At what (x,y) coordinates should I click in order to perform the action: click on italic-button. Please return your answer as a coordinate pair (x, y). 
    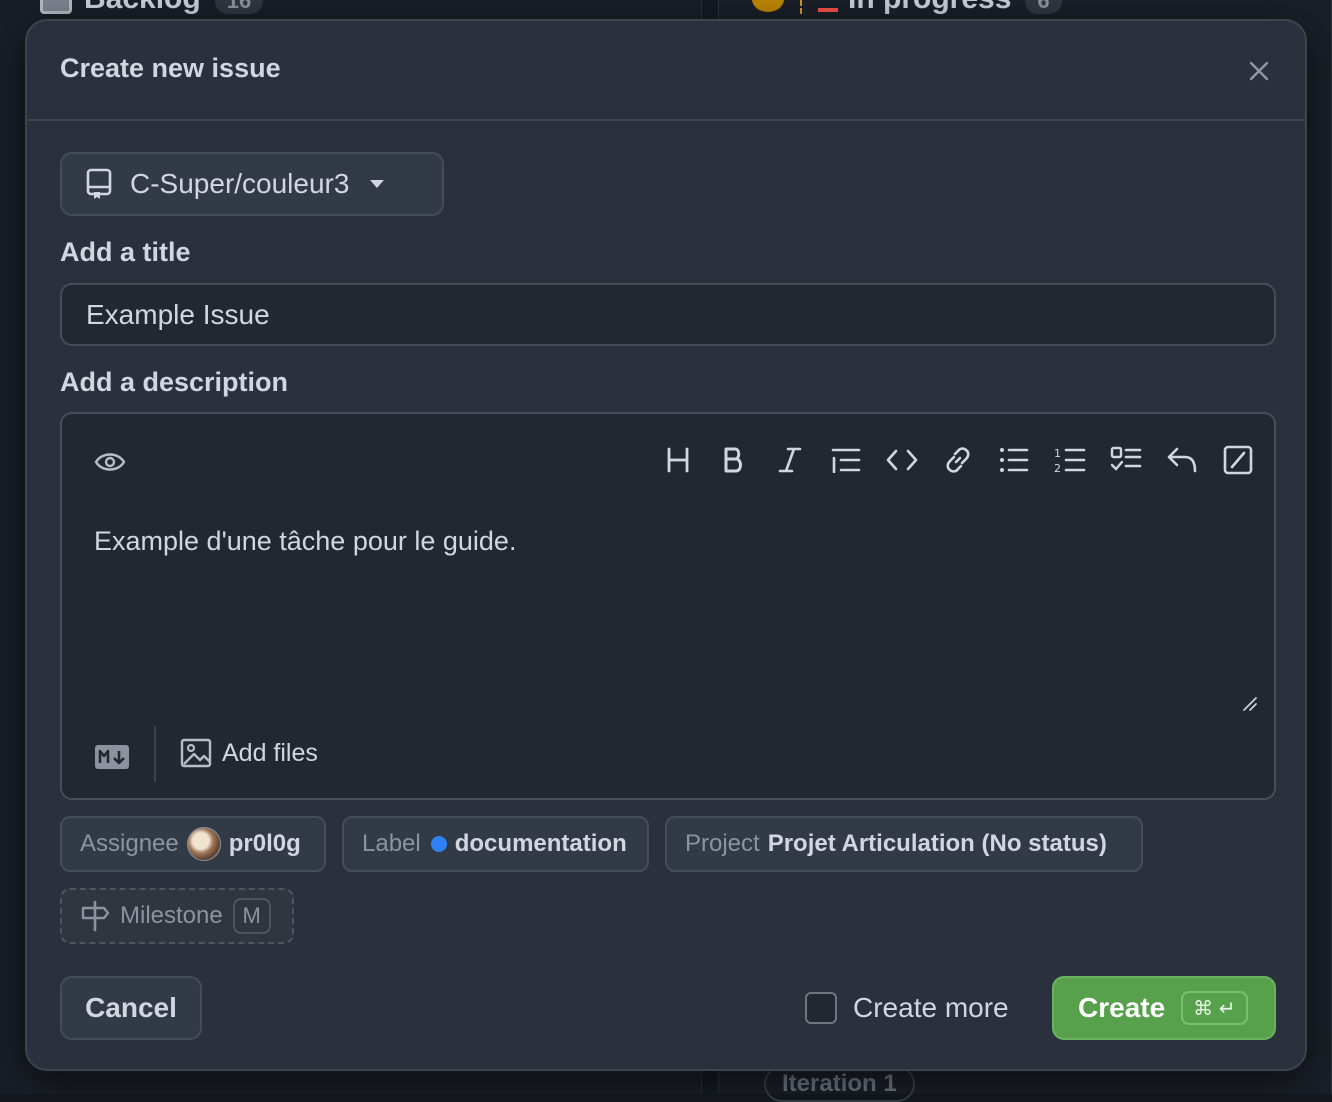
    Looking at the image, I should click on (790, 460).